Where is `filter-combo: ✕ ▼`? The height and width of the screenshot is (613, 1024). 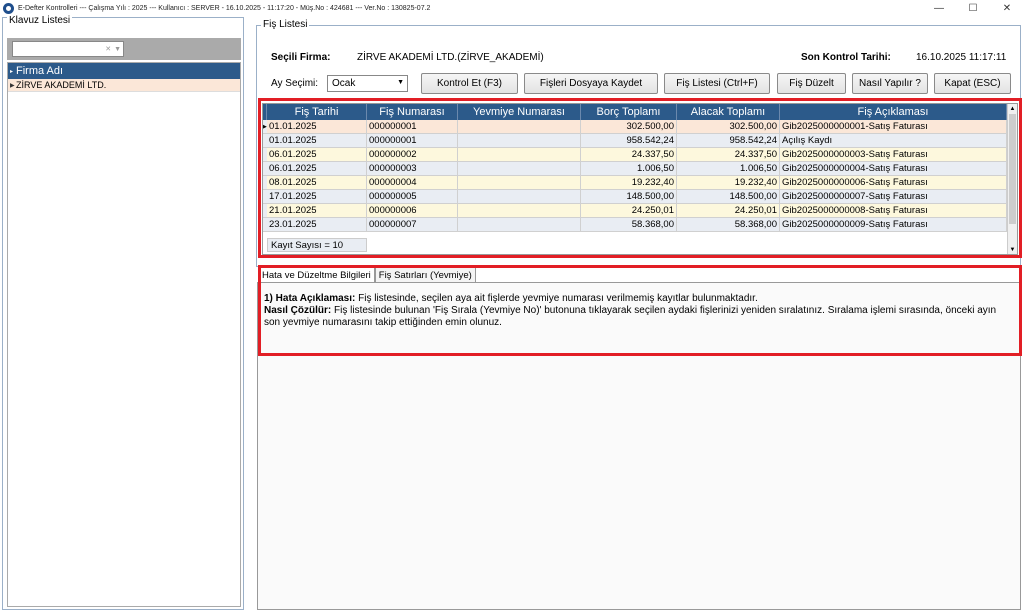
filter-combo: ✕ ▼ is located at coordinates (68, 49).